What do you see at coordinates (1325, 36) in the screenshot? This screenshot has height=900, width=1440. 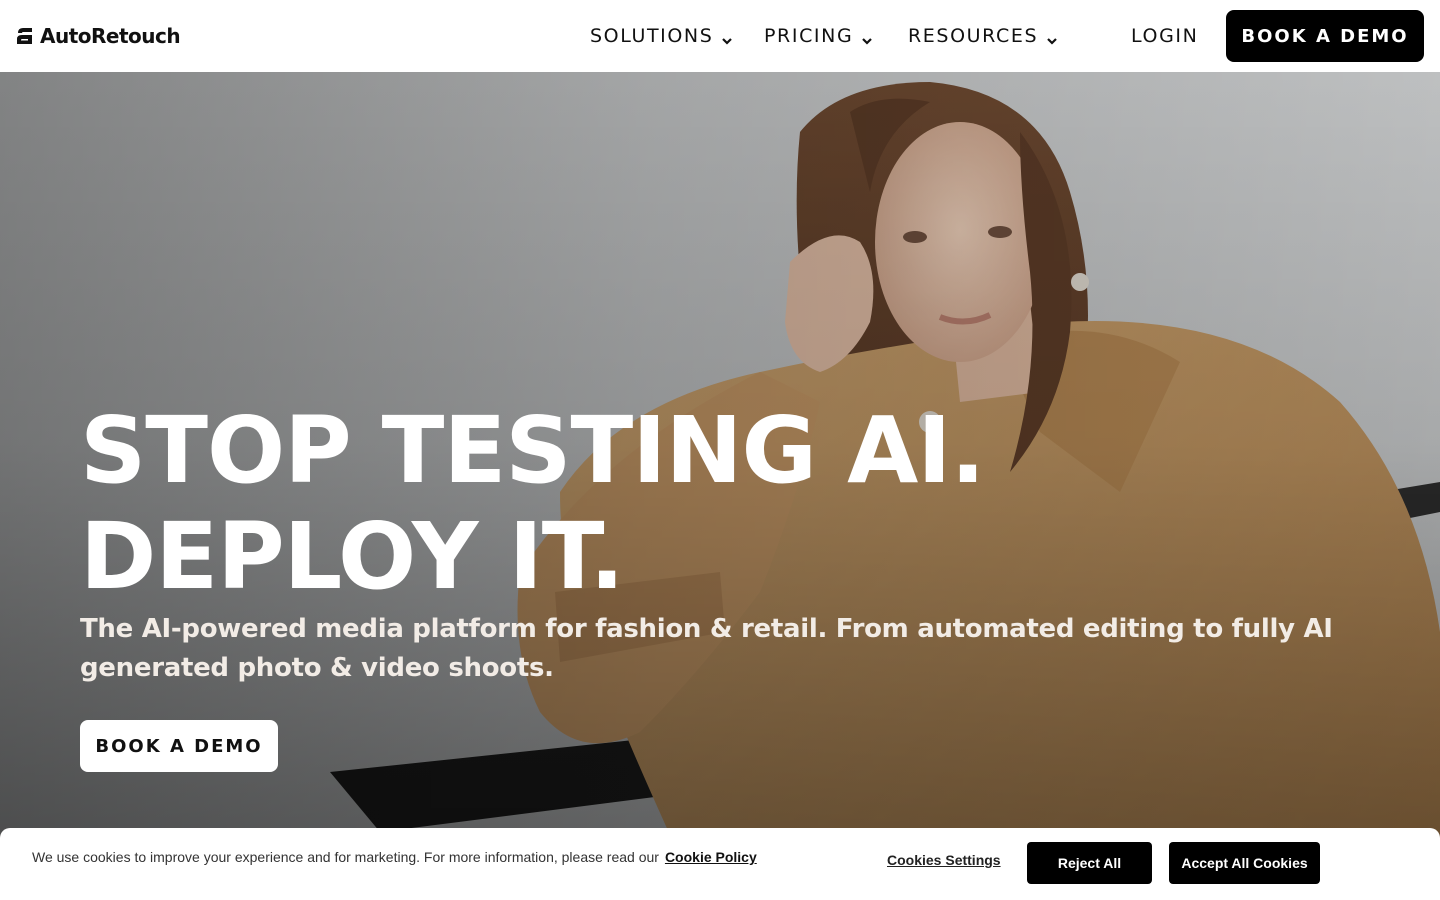 I see `book-demo-header-button: BOOK A DEMO` at bounding box center [1325, 36].